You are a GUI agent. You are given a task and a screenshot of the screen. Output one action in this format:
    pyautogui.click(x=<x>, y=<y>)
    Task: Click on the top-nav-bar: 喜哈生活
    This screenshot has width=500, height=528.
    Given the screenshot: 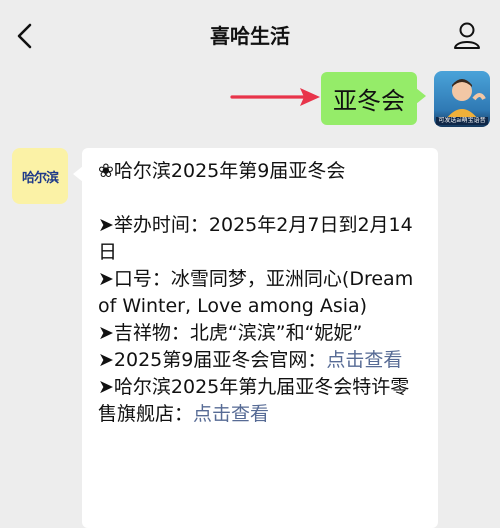 What is the action you would take?
    pyautogui.click(x=250, y=33)
    